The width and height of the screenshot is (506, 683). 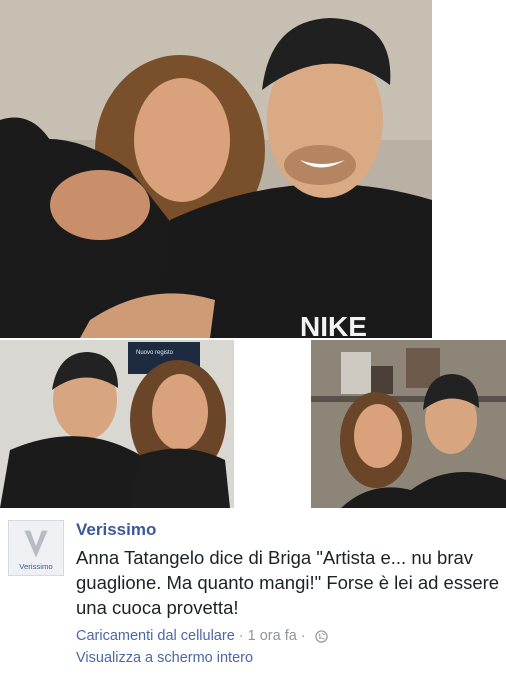 I want to click on page-name-link: Verissimo, so click(x=116, y=530).